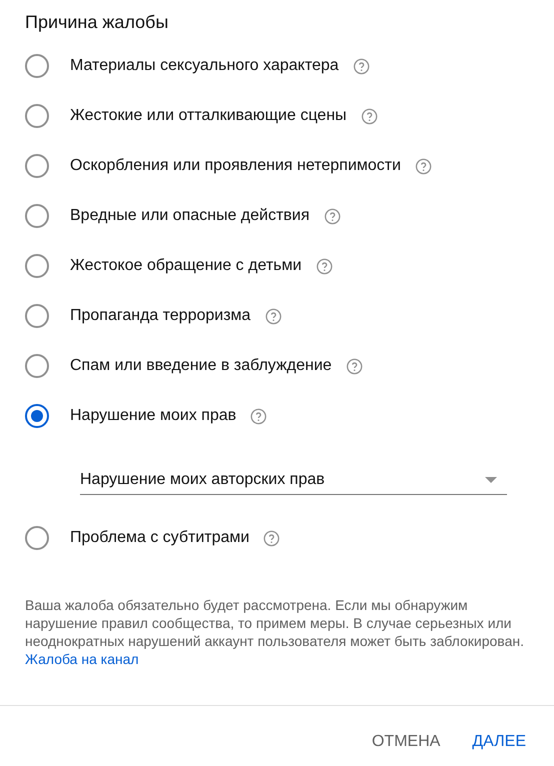 Image resolution: width=554 pixels, height=766 pixels. What do you see at coordinates (491, 479) in the screenshot?
I see `dropdown-caret-icon` at bounding box center [491, 479].